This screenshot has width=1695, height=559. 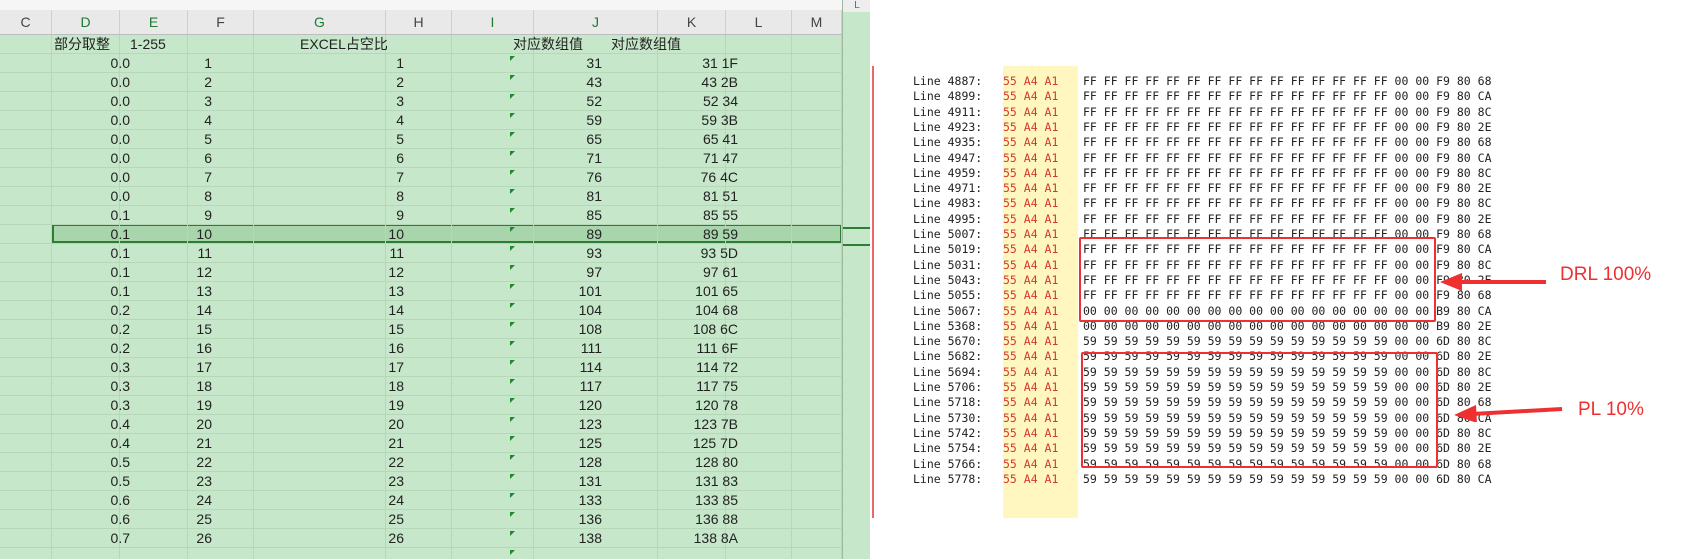 What do you see at coordinates (666, 44) in the screenshot?
I see `header-cell-j: 对应数组值` at bounding box center [666, 44].